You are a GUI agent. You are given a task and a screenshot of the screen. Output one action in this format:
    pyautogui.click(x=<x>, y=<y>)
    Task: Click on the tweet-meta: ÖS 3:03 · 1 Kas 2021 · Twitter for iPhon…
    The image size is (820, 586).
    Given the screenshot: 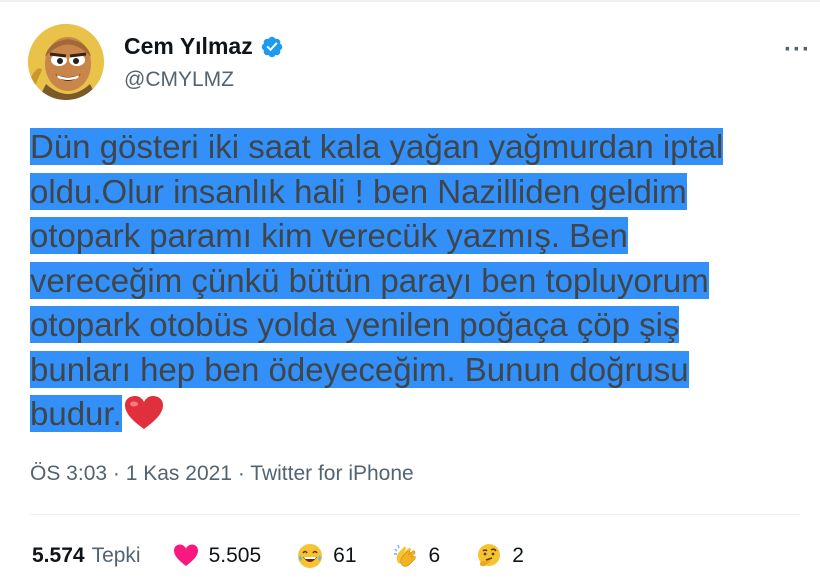 What is the action you would take?
    pyautogui.click(x=222, y=474)
    